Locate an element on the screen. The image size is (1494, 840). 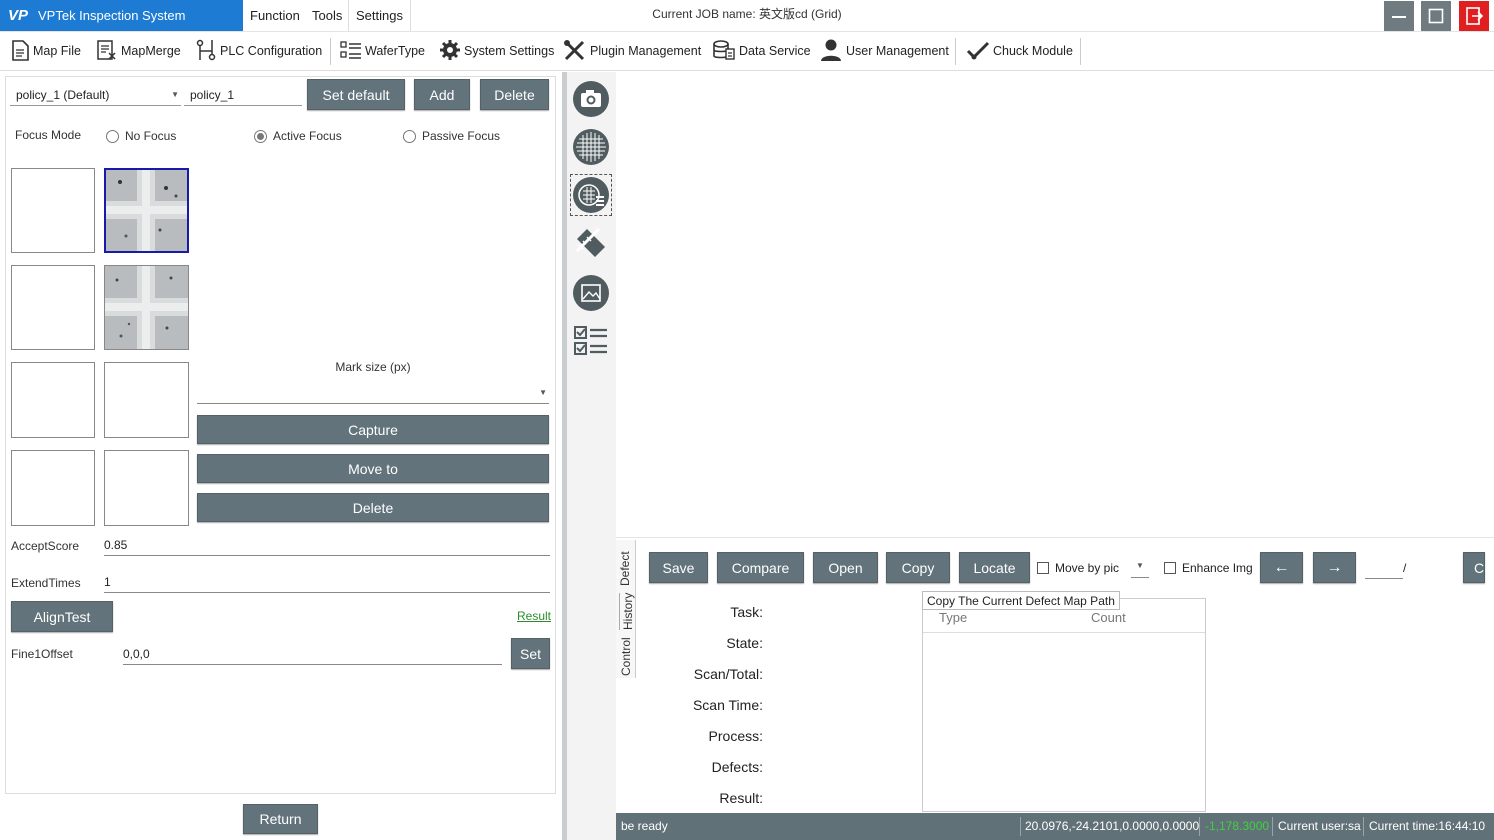
copy-button: Copy is located at coordinates (918, 567).